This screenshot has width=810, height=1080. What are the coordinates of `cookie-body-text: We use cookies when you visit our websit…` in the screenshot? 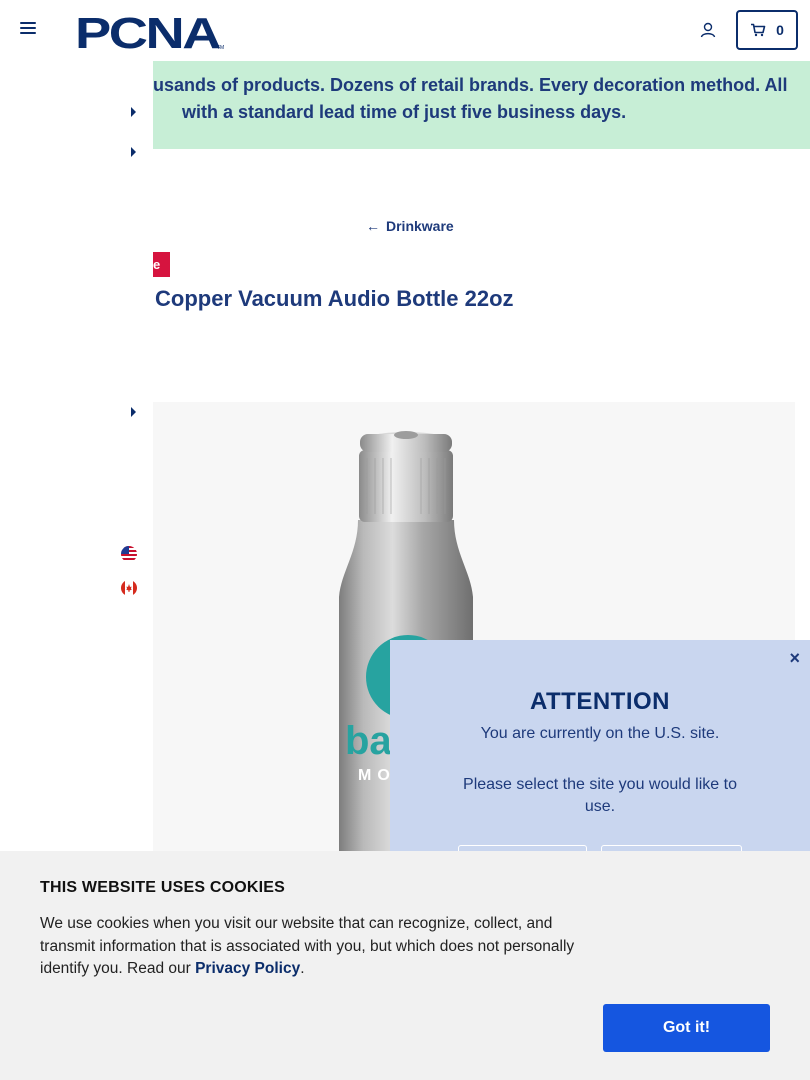 It's located at (307, 946).